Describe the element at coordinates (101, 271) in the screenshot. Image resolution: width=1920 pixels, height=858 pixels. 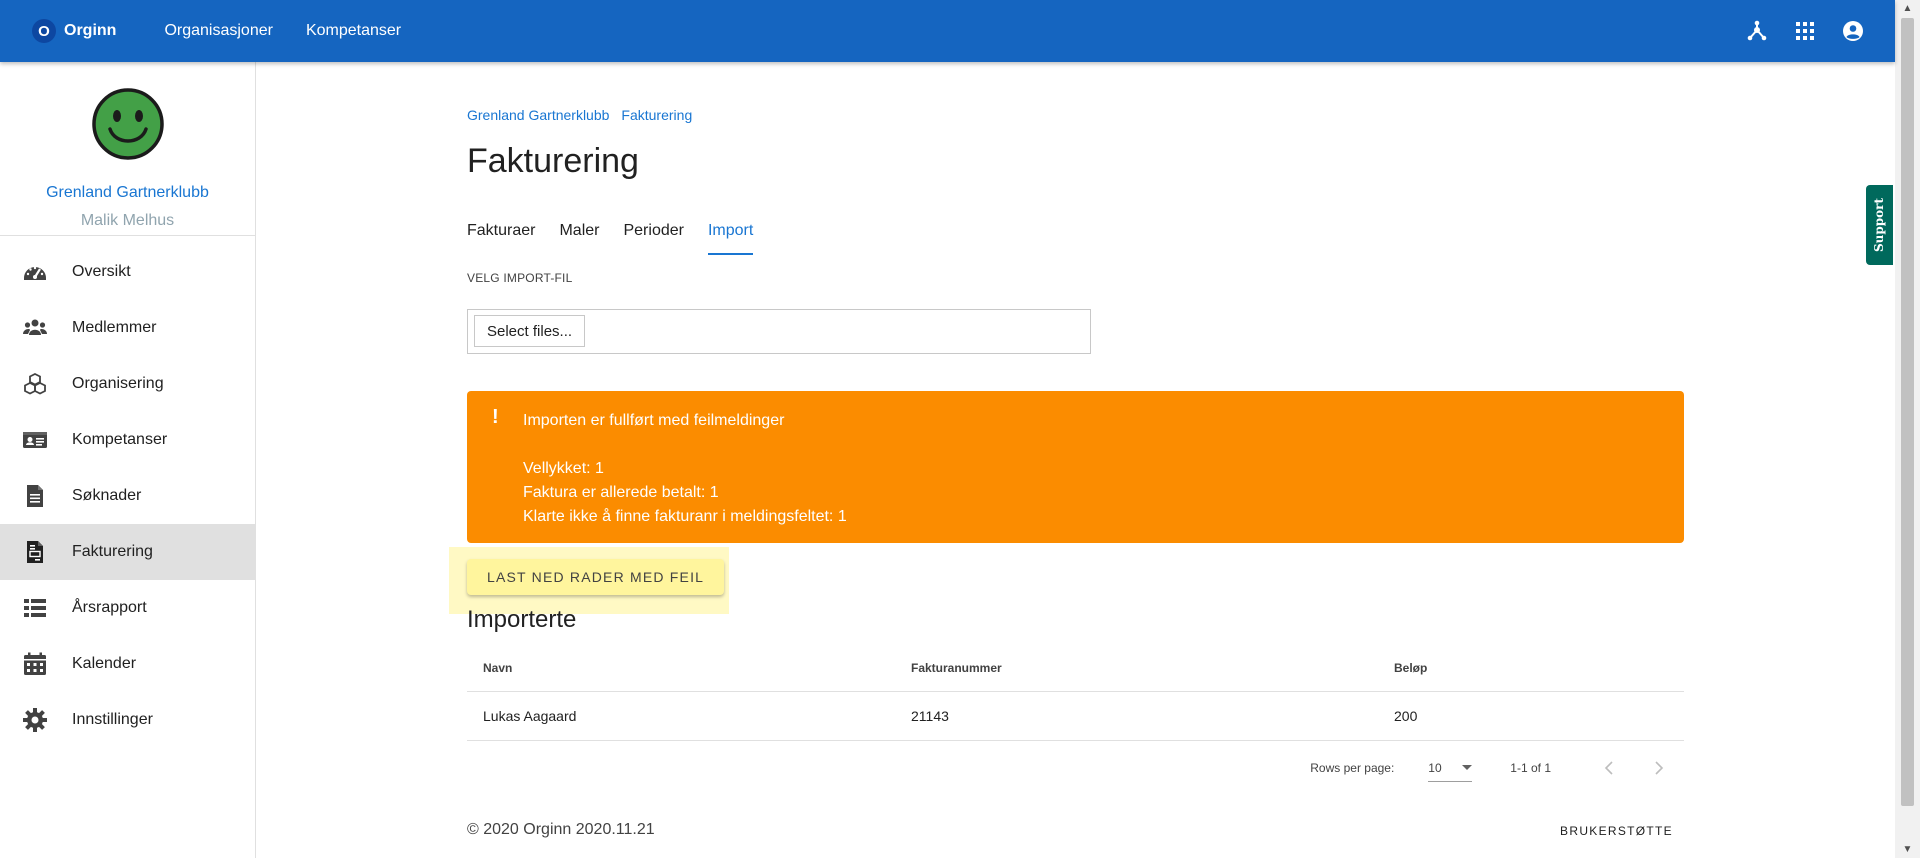
I see `sidebar-item-label: Oversikt` at that location.